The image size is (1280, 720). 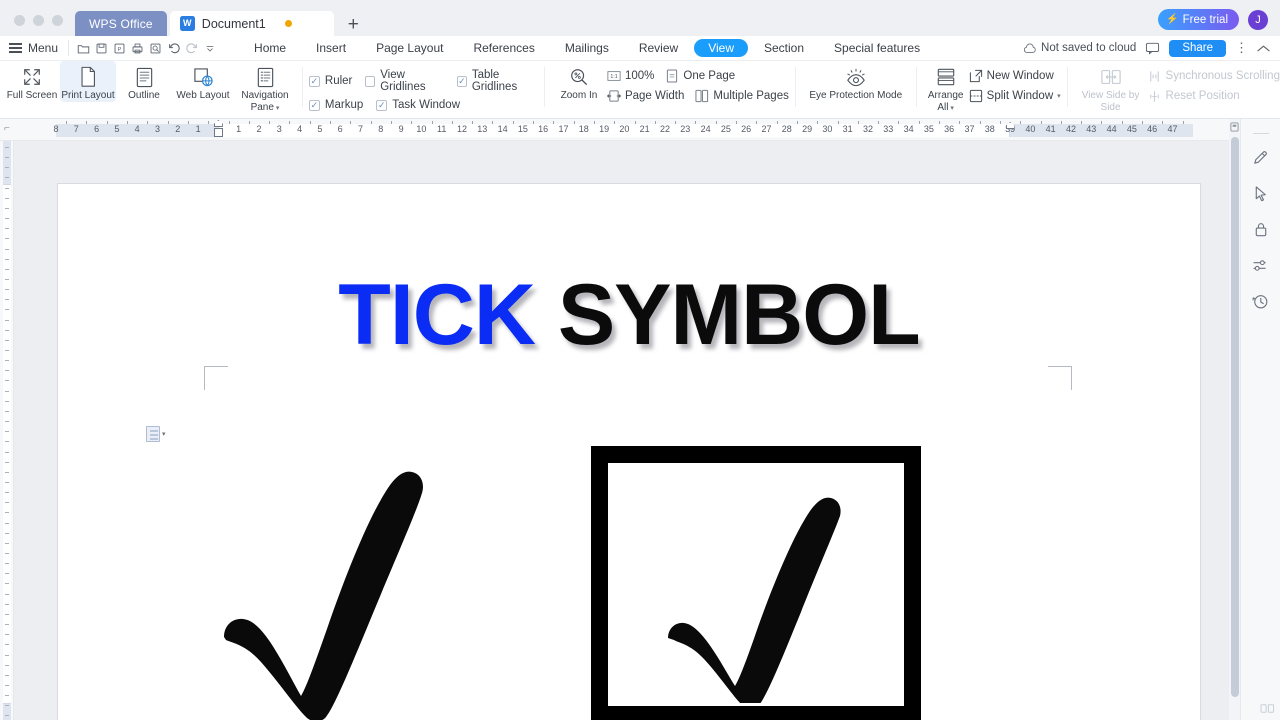 What do you see at coordinates (877, 48) in the screenshot?
I see `tab-special-features: Special features` at bounding box center [877, 48].